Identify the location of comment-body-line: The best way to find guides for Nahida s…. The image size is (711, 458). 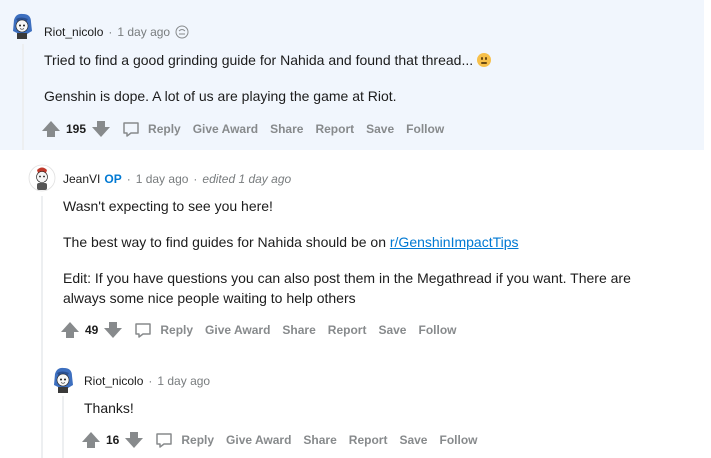
(291, 242).